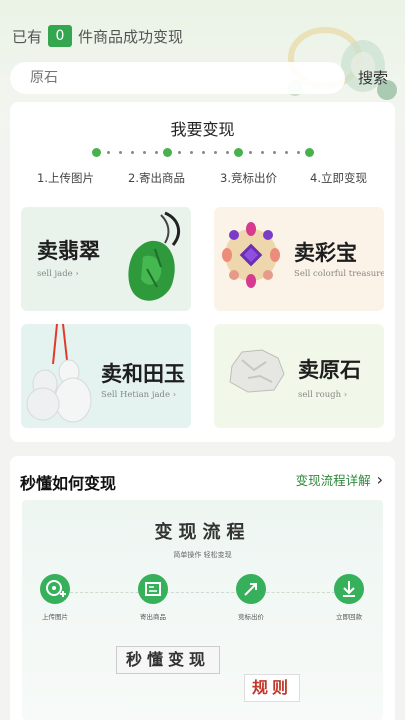 The image size is (405, 720). Describe the element at coordinates (333, 480) in the screenshot. I see `process-details-label: 变现流程详解` at that location.